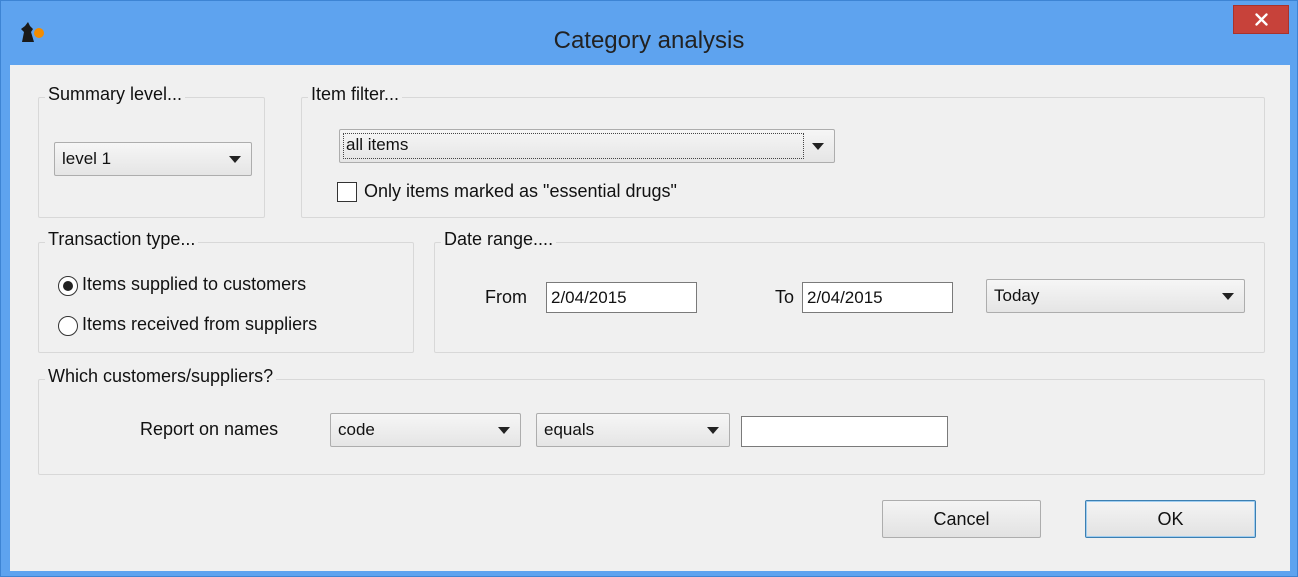  What do you see at coordinates (68, 326) in the screenshot?
I see `radio-received-from-suppliers` at bounding box center [68, 326].